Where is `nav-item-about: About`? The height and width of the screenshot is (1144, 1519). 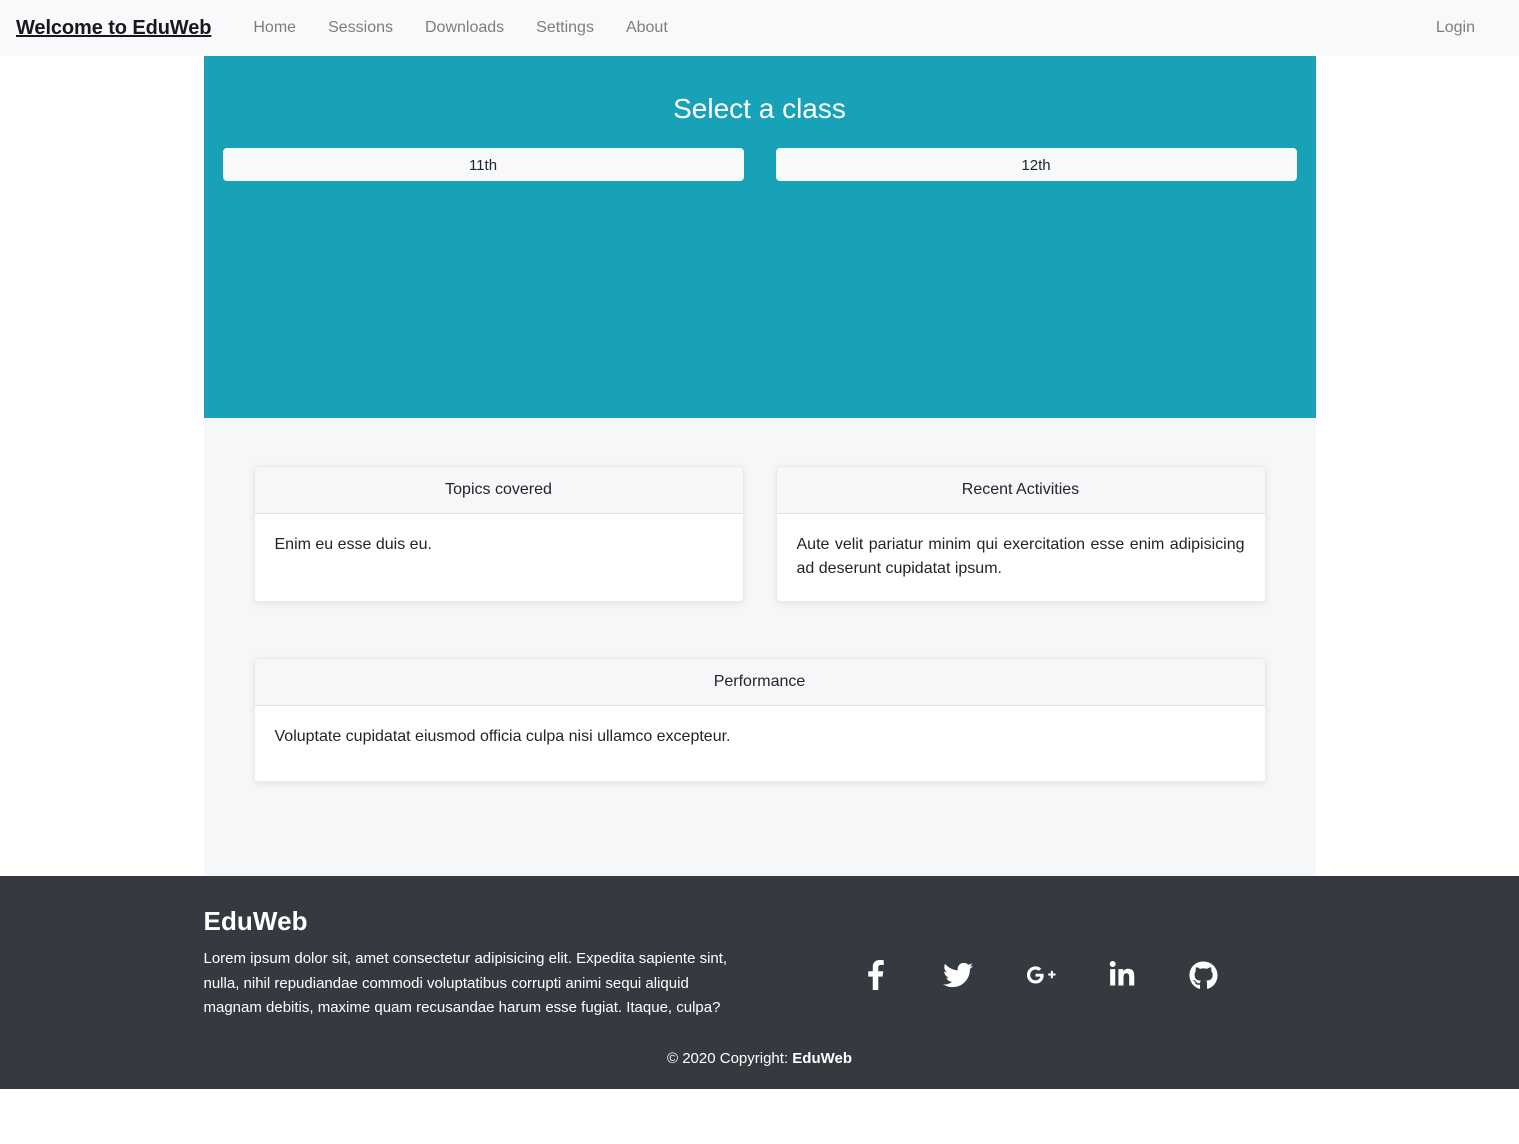
nav-item-about: About is located at coordinates (647, 28).